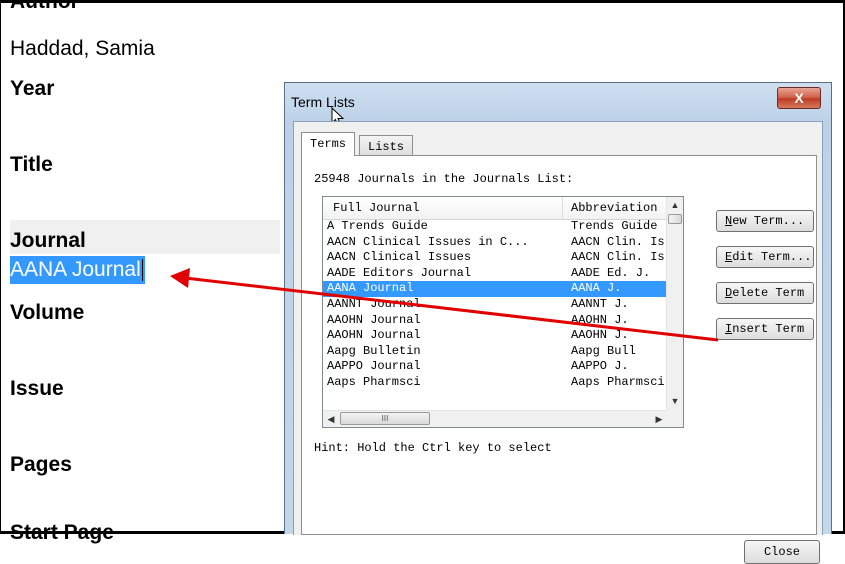  What do you see at coordinates (370, 288) in the screenshot?
I see `full-journal-cell: AANA Journal` at bounding box center [370, 288].